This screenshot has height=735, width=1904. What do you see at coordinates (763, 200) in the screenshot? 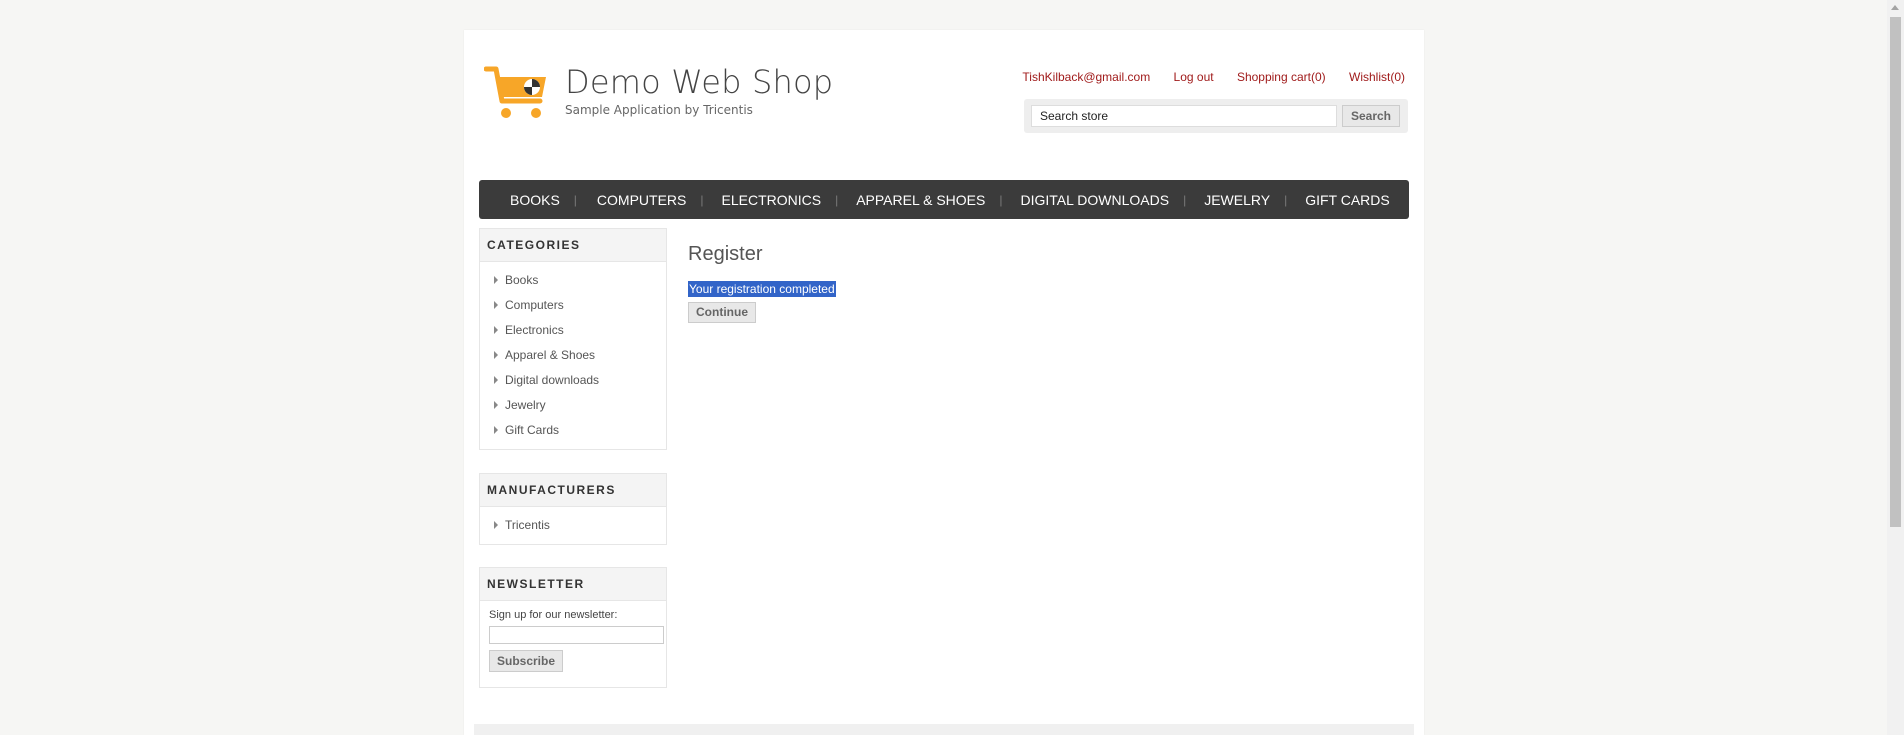
I see `top-menu-electronics: ELECTRONICS` at bounding box center [763, 200].